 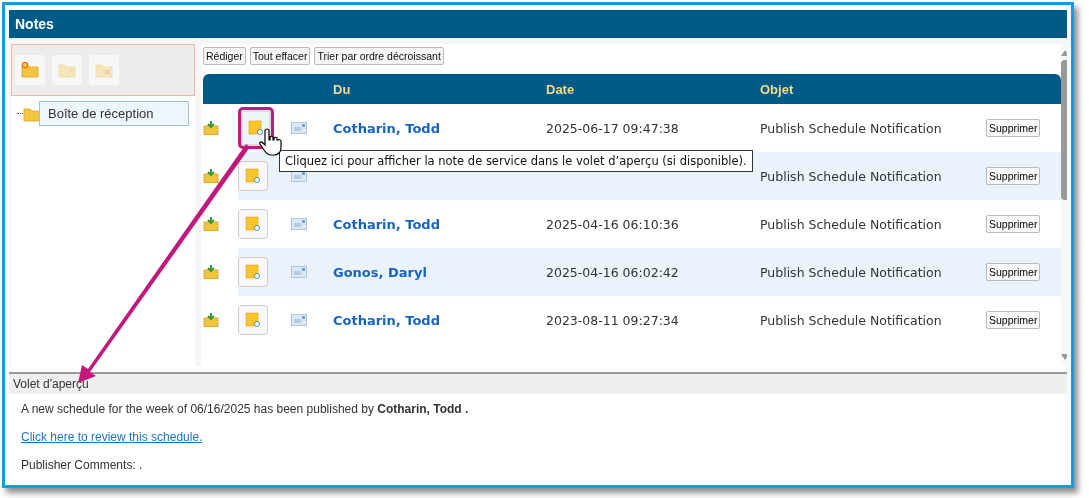 I want to click on tooltip: Cliquez ici pour afficher la note de service dans le volet d’aperçu (si disponible)., so click(x=516, y=161).